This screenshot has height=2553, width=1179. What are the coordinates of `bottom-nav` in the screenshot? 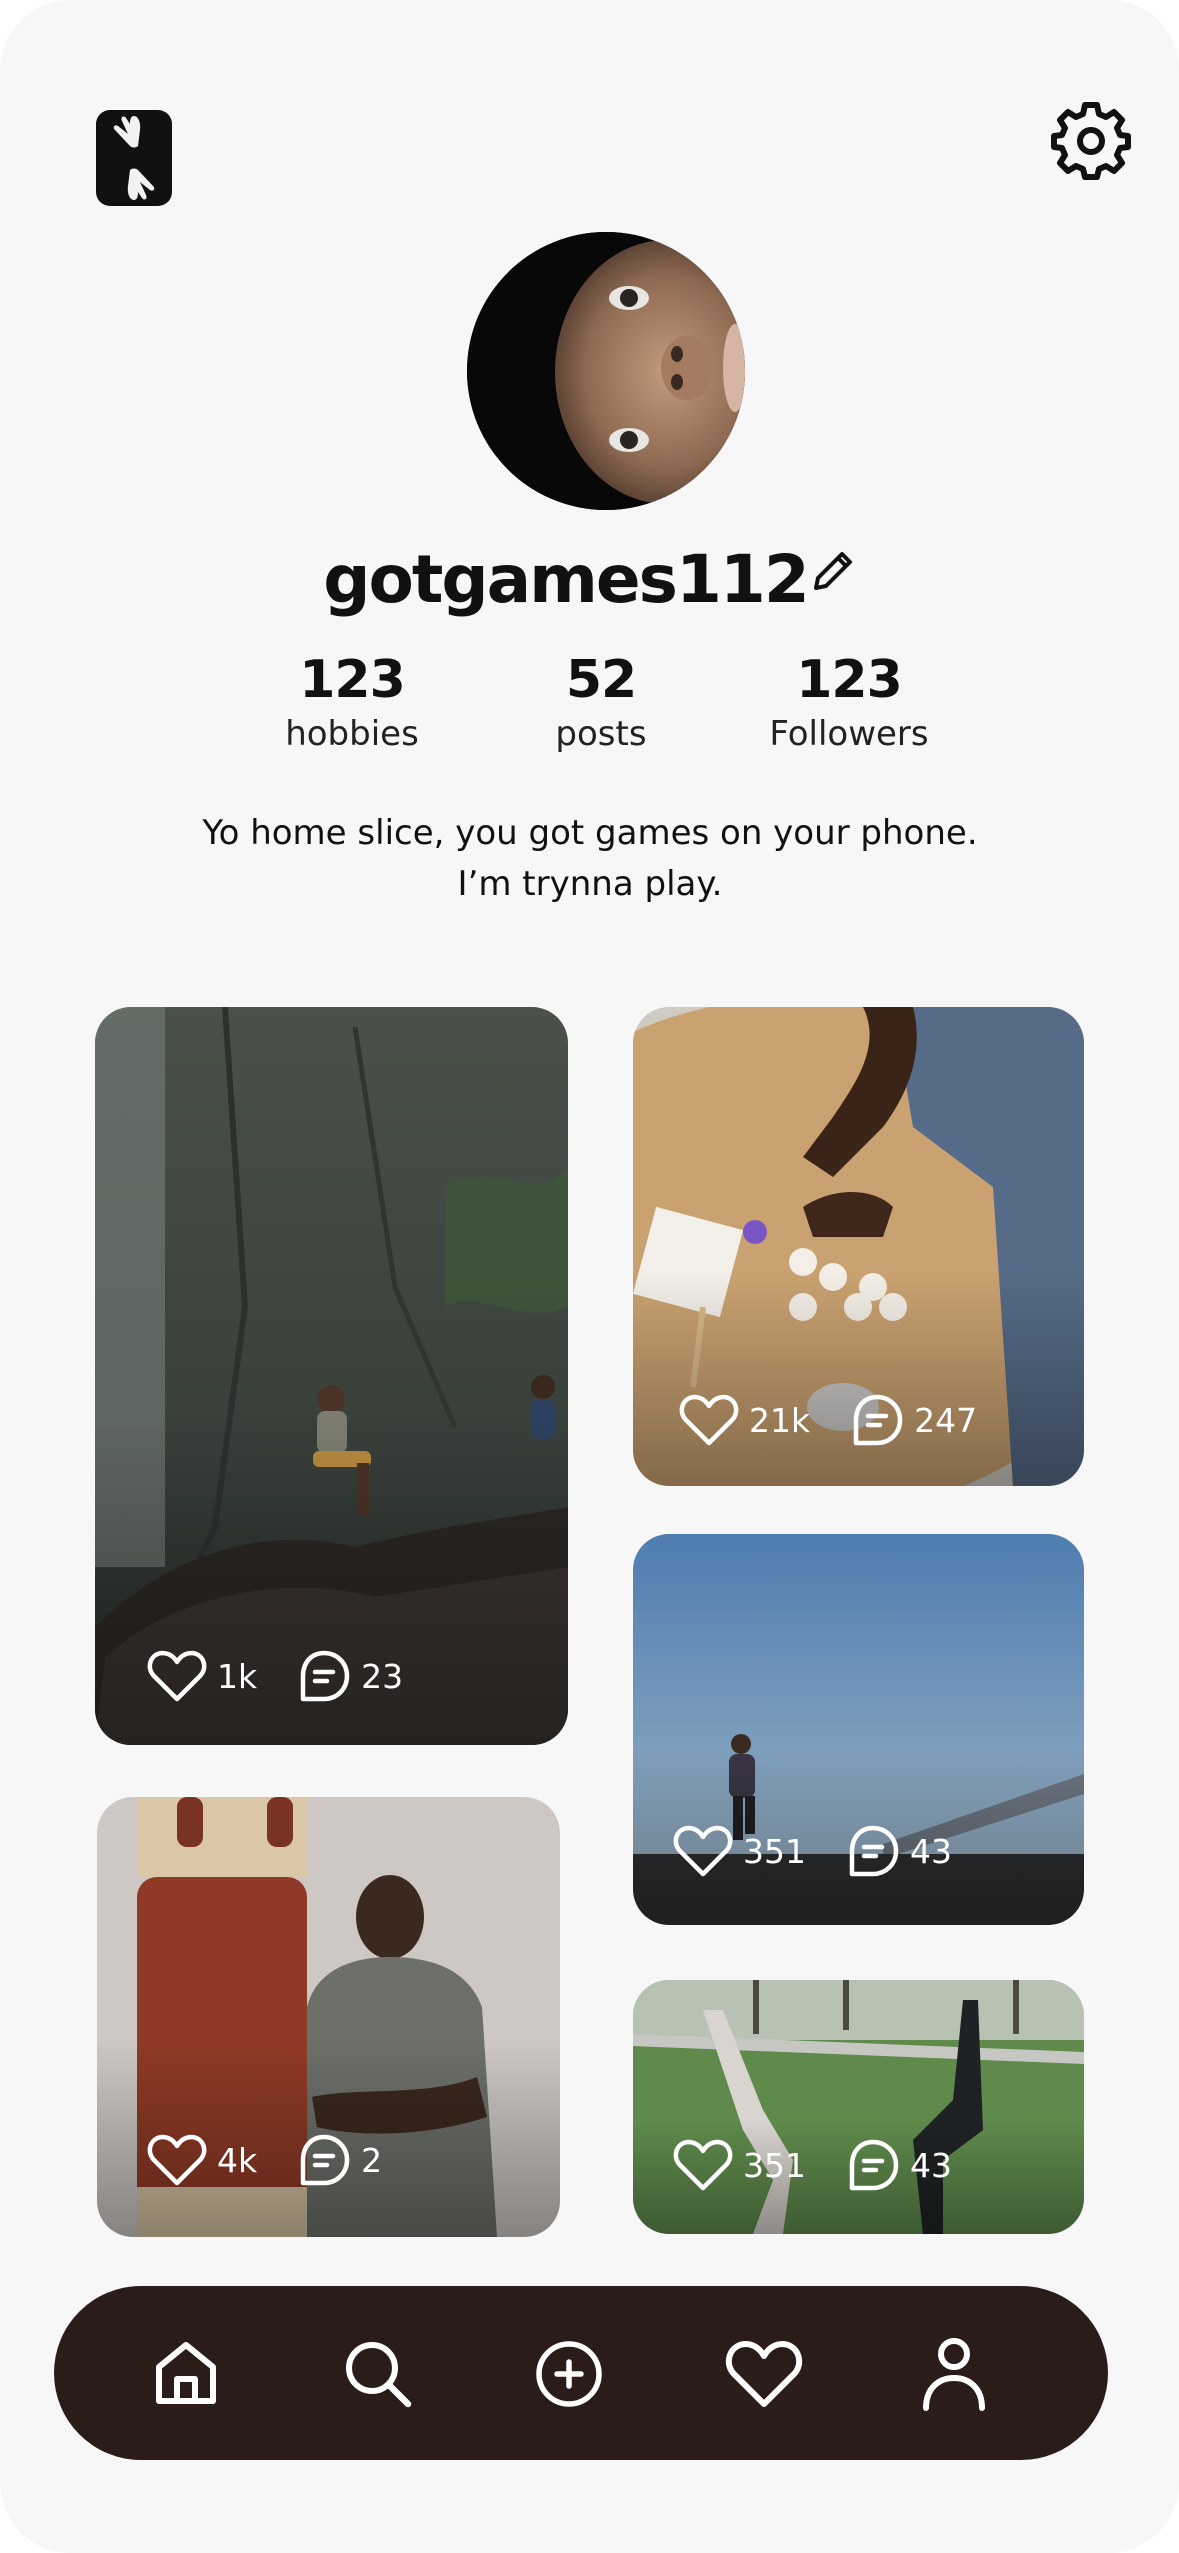 It's located at (581, 2373).